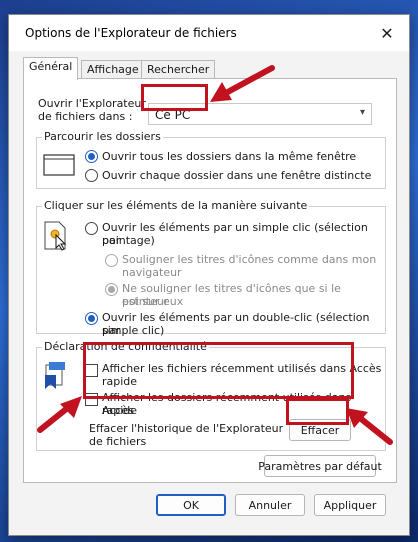 This screenshot has height=542, width=418. I want to click on title-bar: Options de l'Explorateur de fichiers ✕, so click(209, 33).